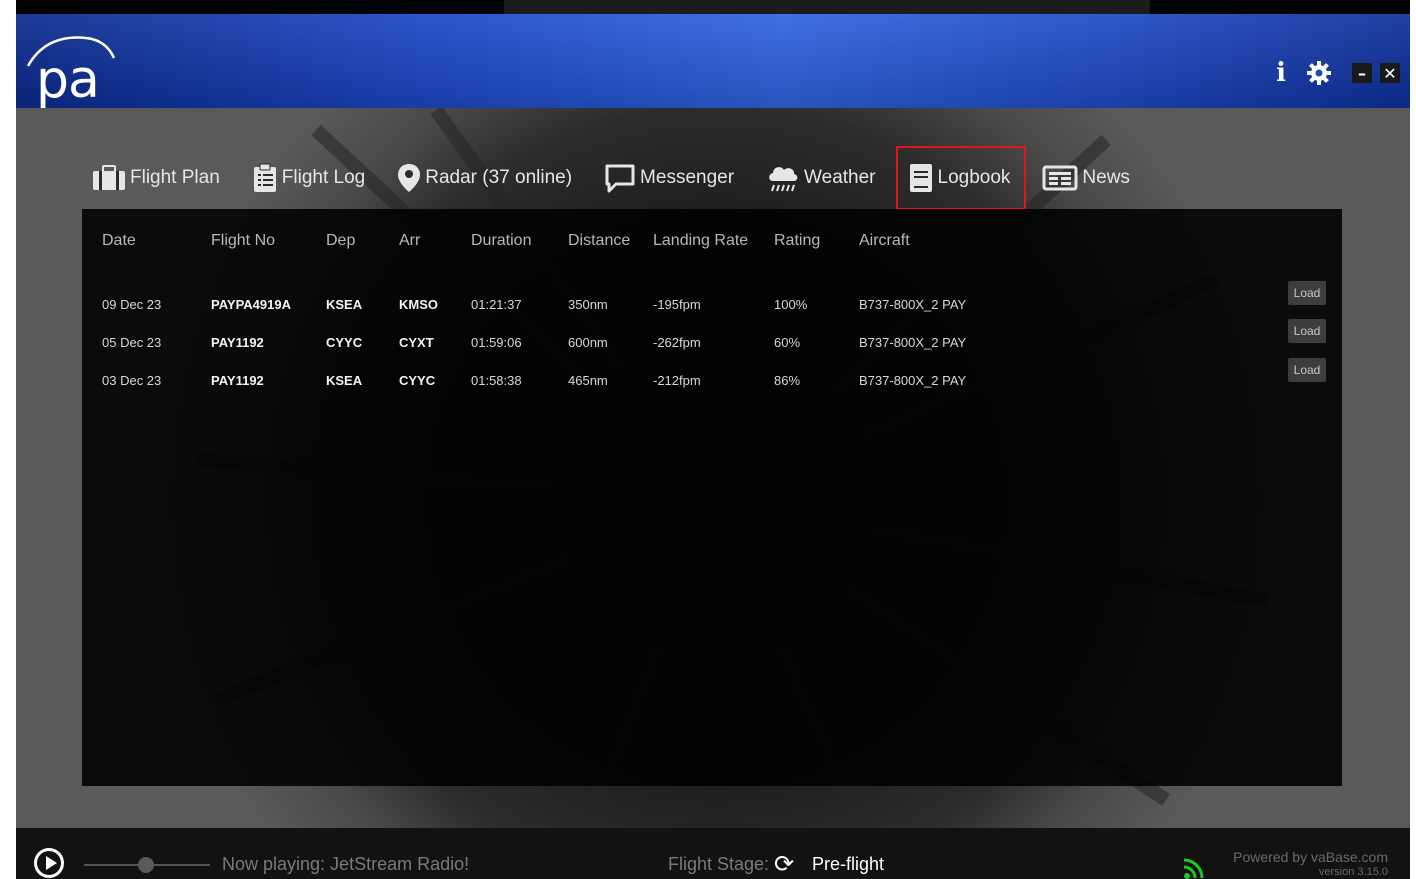 This screenshot has width=1416, height=879. Describe the element at coordinates (519, 241) in the screenshot. I see `column-header-duration: Duration` at that location.